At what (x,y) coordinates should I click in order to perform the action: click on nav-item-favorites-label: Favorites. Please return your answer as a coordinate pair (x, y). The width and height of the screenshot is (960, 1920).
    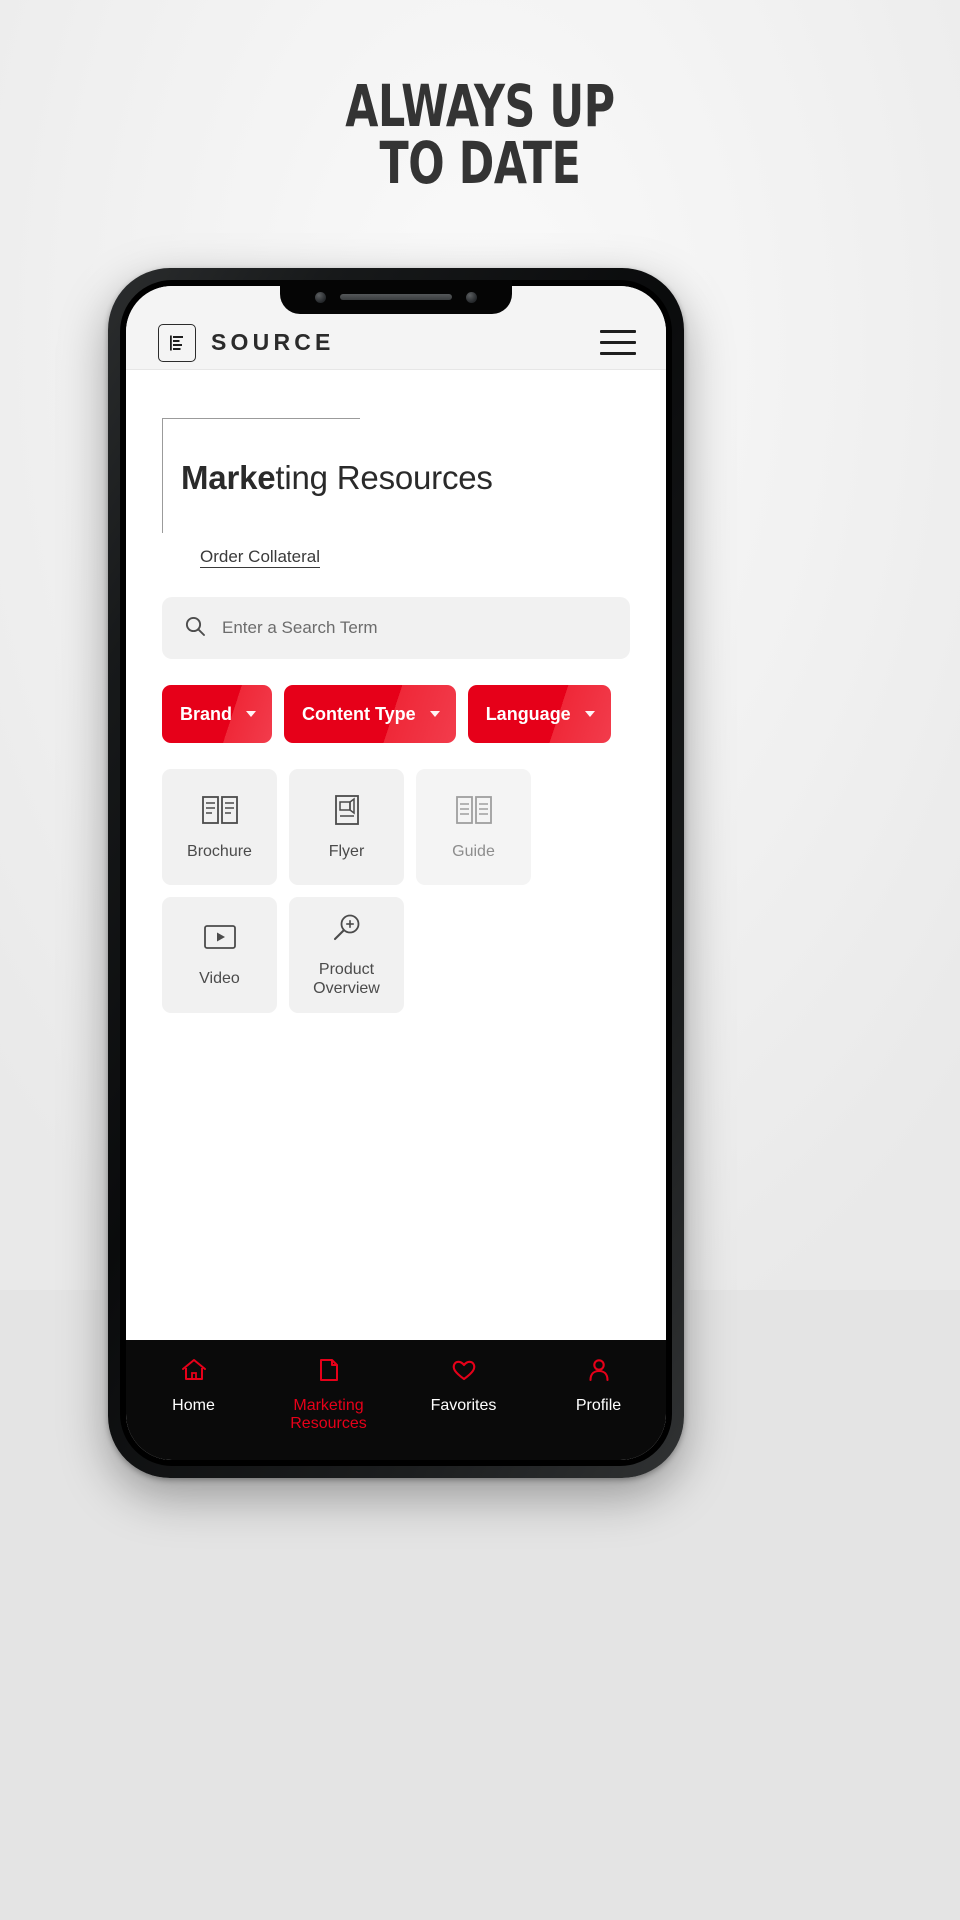
    Looking at the image, I should click on (463, 1405).